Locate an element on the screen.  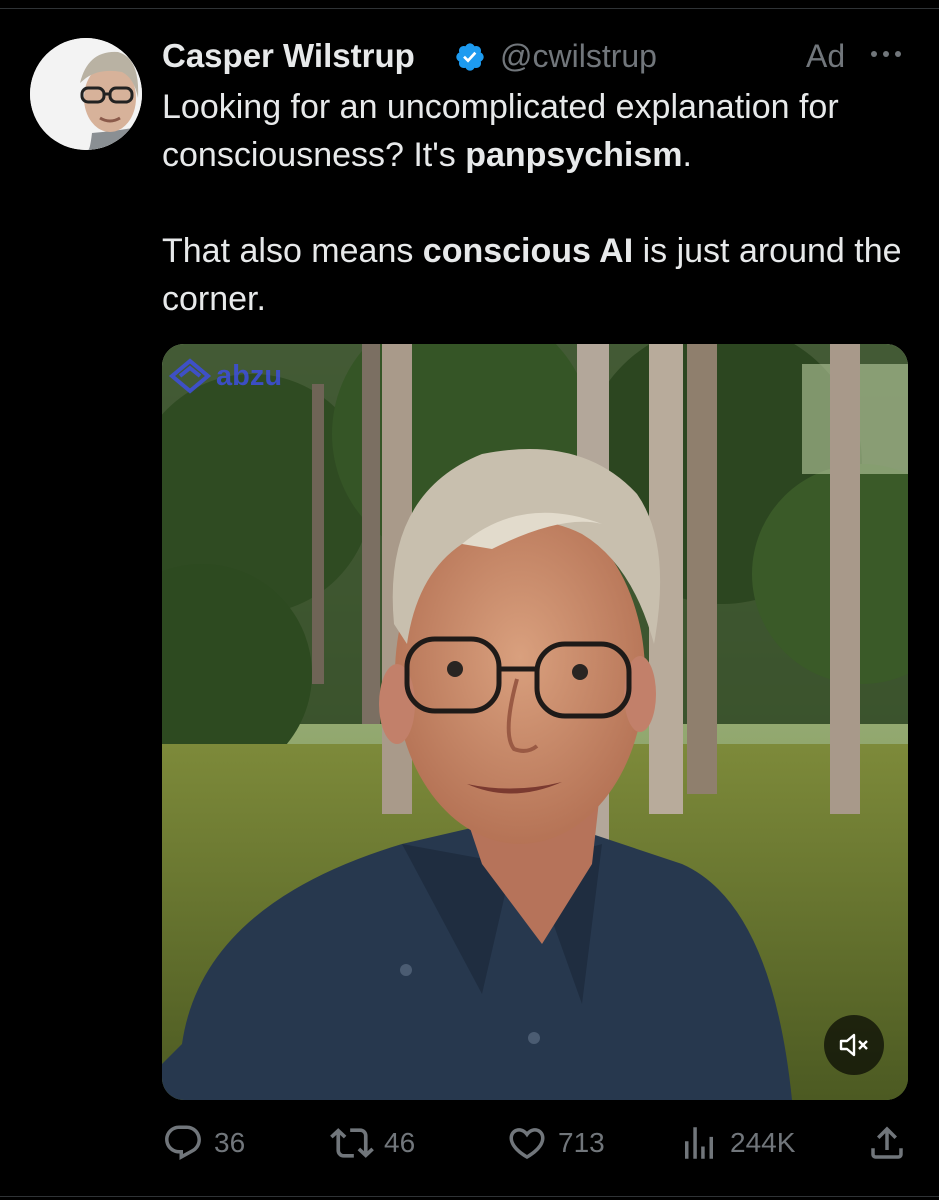
like-button: 713 is located at coordinates (555, 1143).